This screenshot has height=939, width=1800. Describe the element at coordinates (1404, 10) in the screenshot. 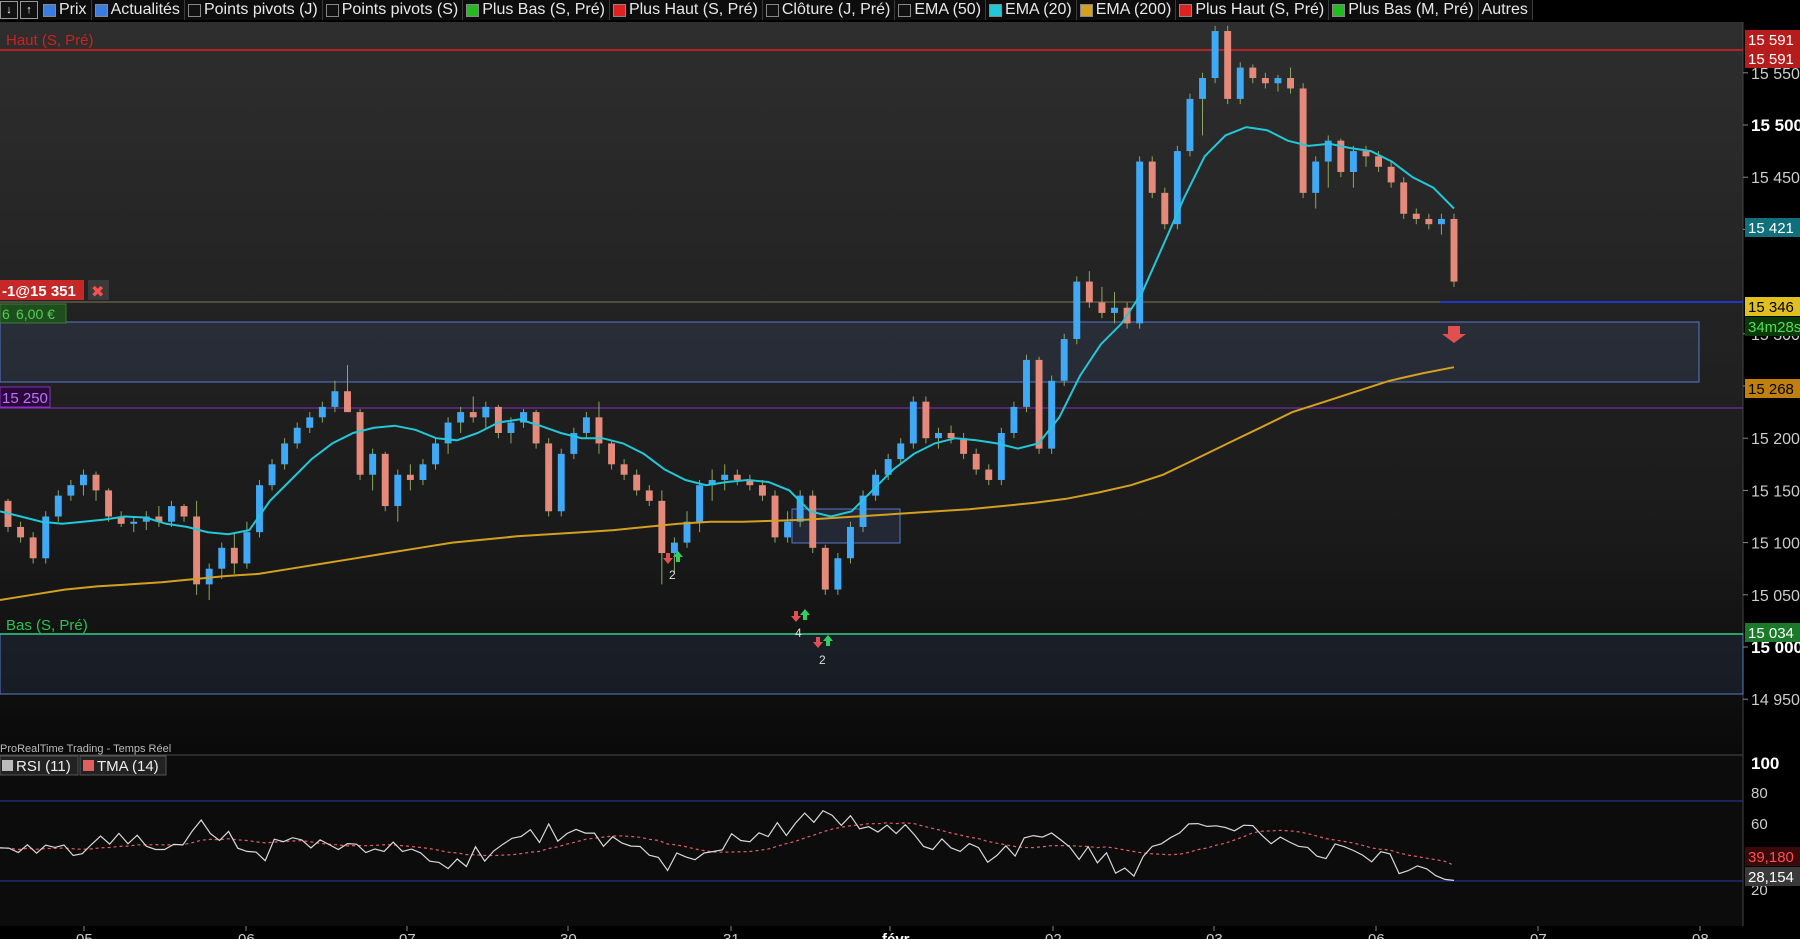

I see `toolbar-item: Plus Bas (M, Pré)` at that location.